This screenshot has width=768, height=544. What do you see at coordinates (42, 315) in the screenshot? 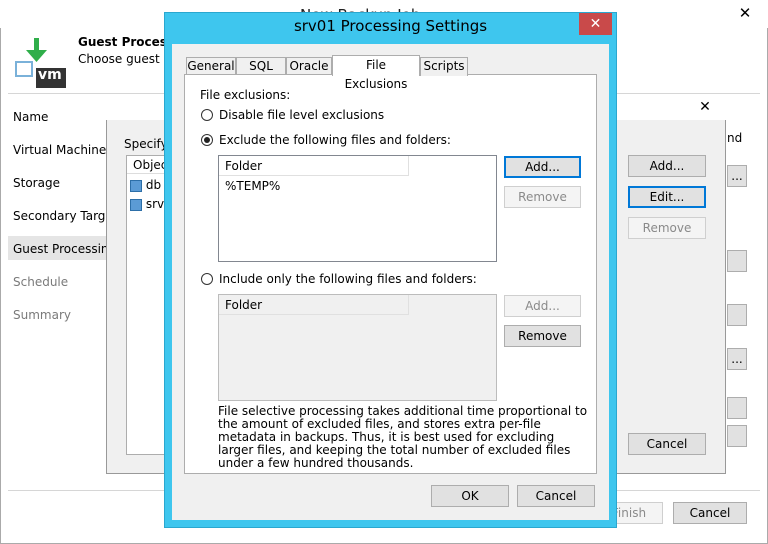
I see `nav-item-summary: Summary` at bounding box center [42, 315].